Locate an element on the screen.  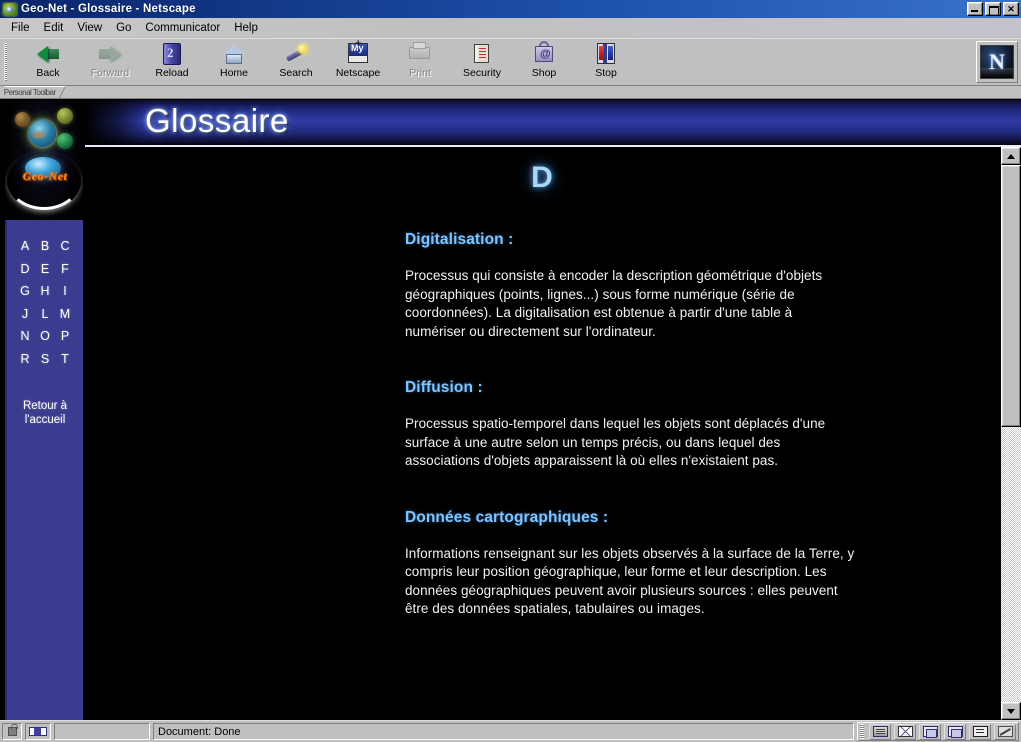
shop-bag-icon is located at coordinates (544, 54).